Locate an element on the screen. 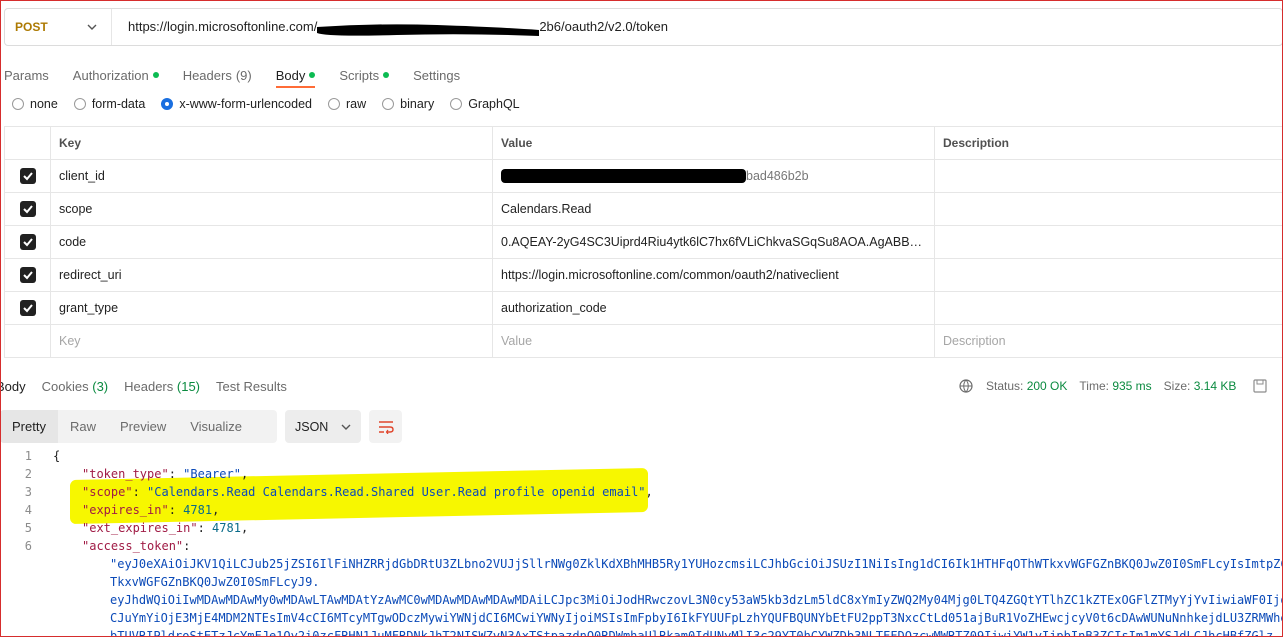  tab-headers: Headers (9) is located at coordinates (217, 75).